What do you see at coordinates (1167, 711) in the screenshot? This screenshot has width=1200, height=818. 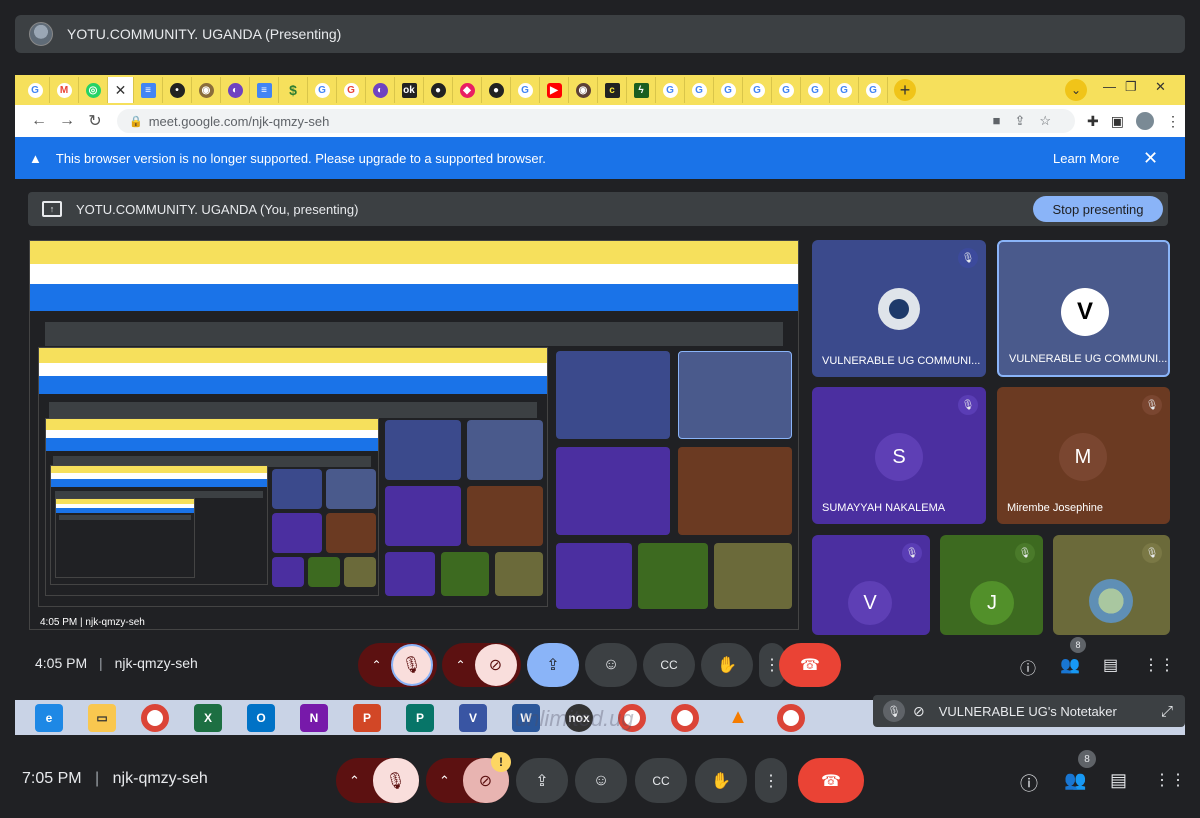 I see `expand-icon: ⤢` at bounding box center [1167, 711].